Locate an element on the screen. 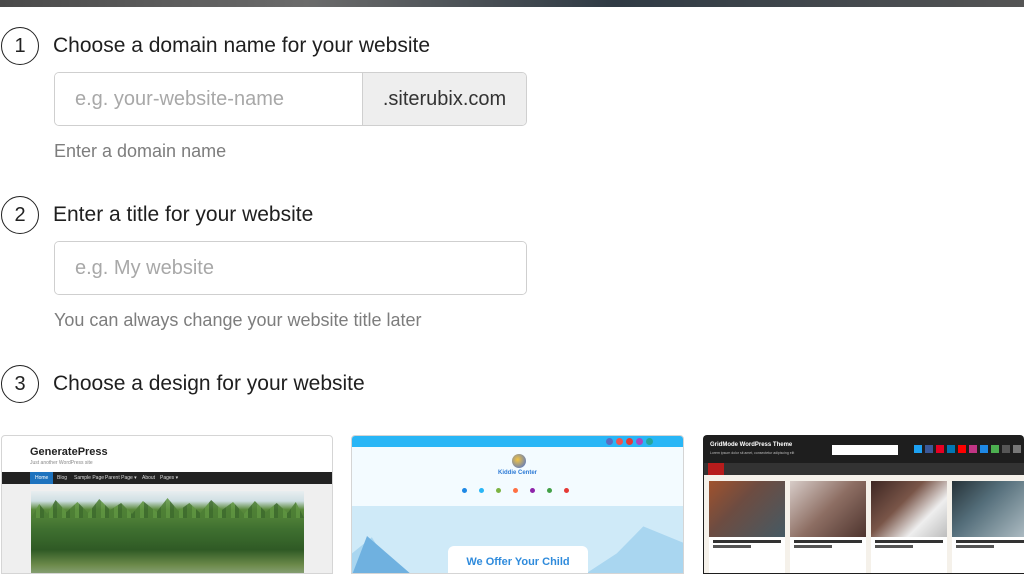 This screenshot has height=574, width=1024. design-brand-name: GeneratePress is located at coordinates (69, 452).